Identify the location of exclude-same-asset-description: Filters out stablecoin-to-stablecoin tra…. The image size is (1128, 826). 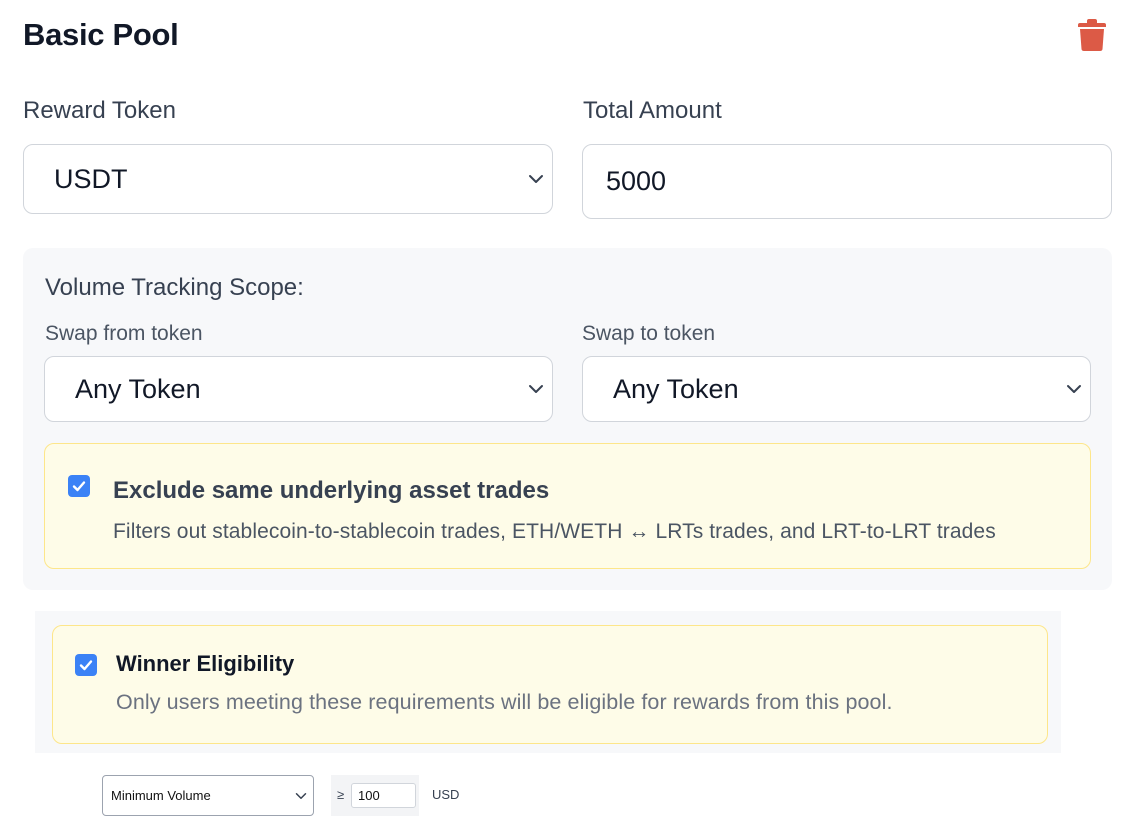
(554, 531).